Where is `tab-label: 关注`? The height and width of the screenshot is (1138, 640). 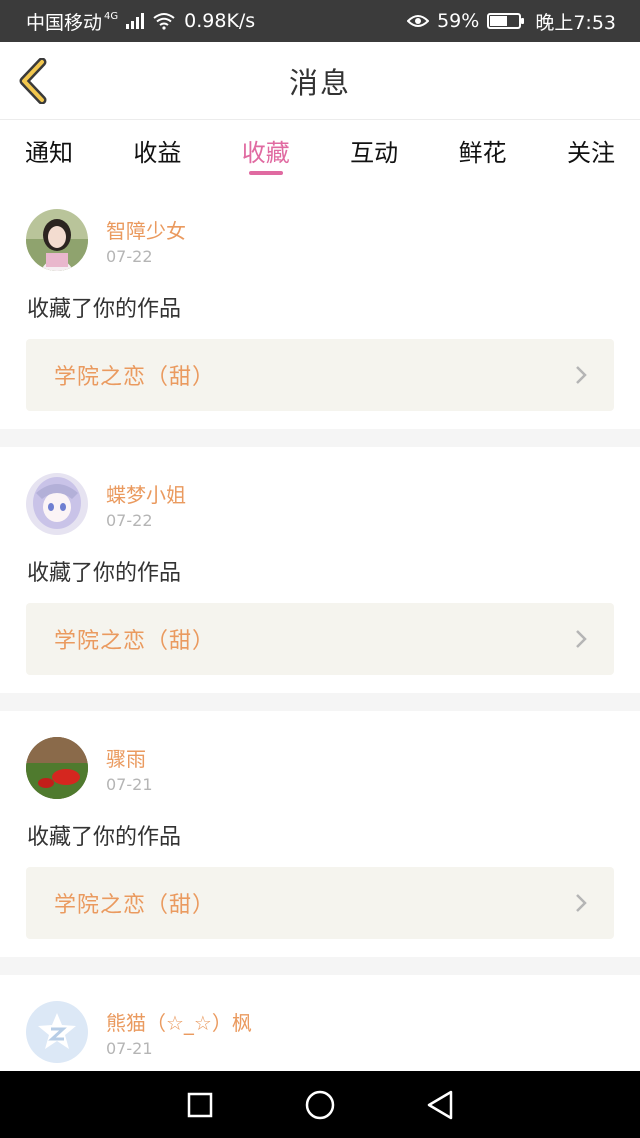
tab-label: 关注 is located at coordinates (590, 153).